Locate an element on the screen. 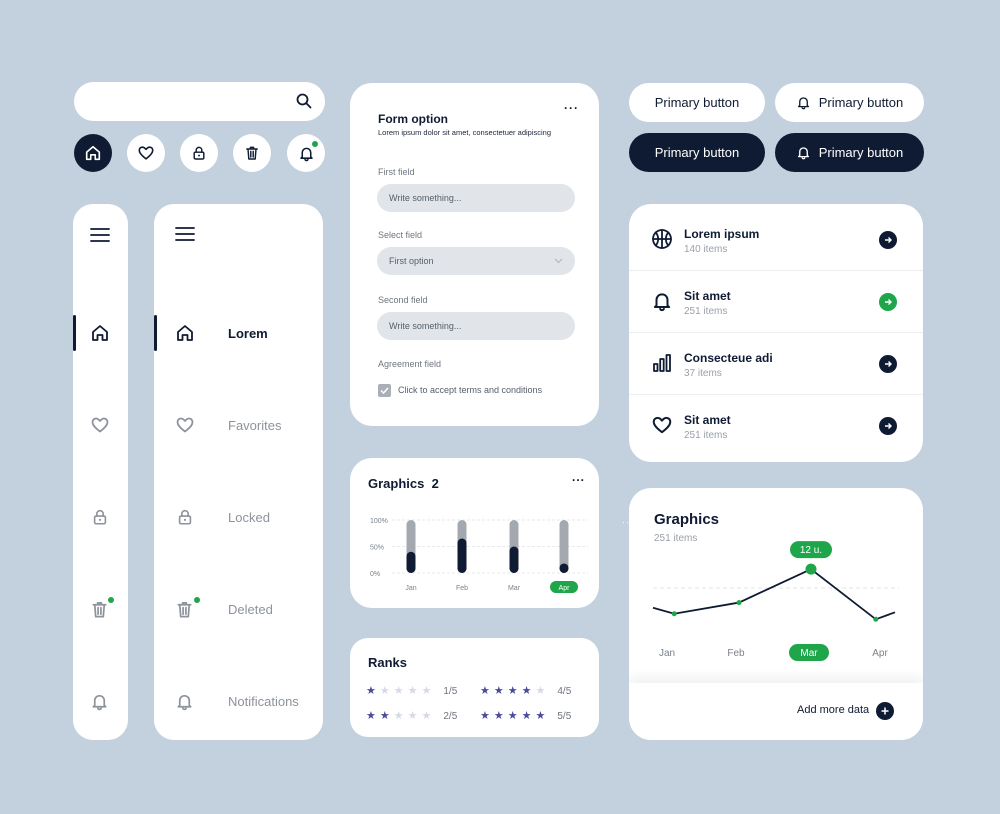 The height and width of the screenshot is (814, 1000). second-field-label: Second field is located at coordinates (403, 300).